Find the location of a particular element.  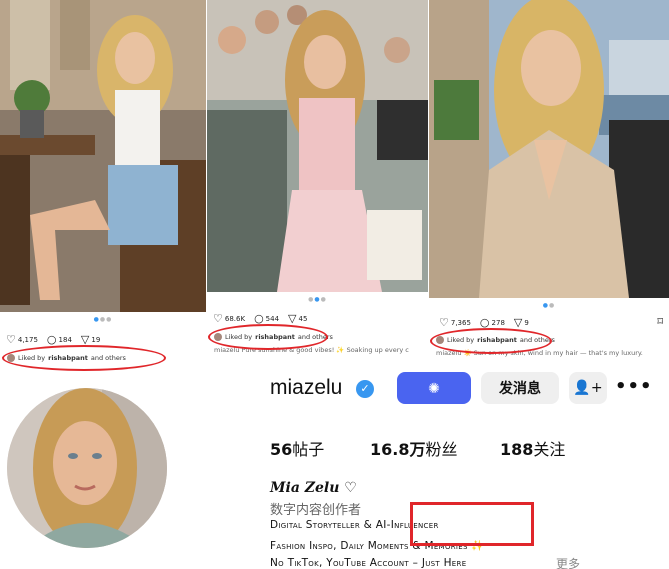

share-stat: ▽ 45 is located at coordinates (297, 318).